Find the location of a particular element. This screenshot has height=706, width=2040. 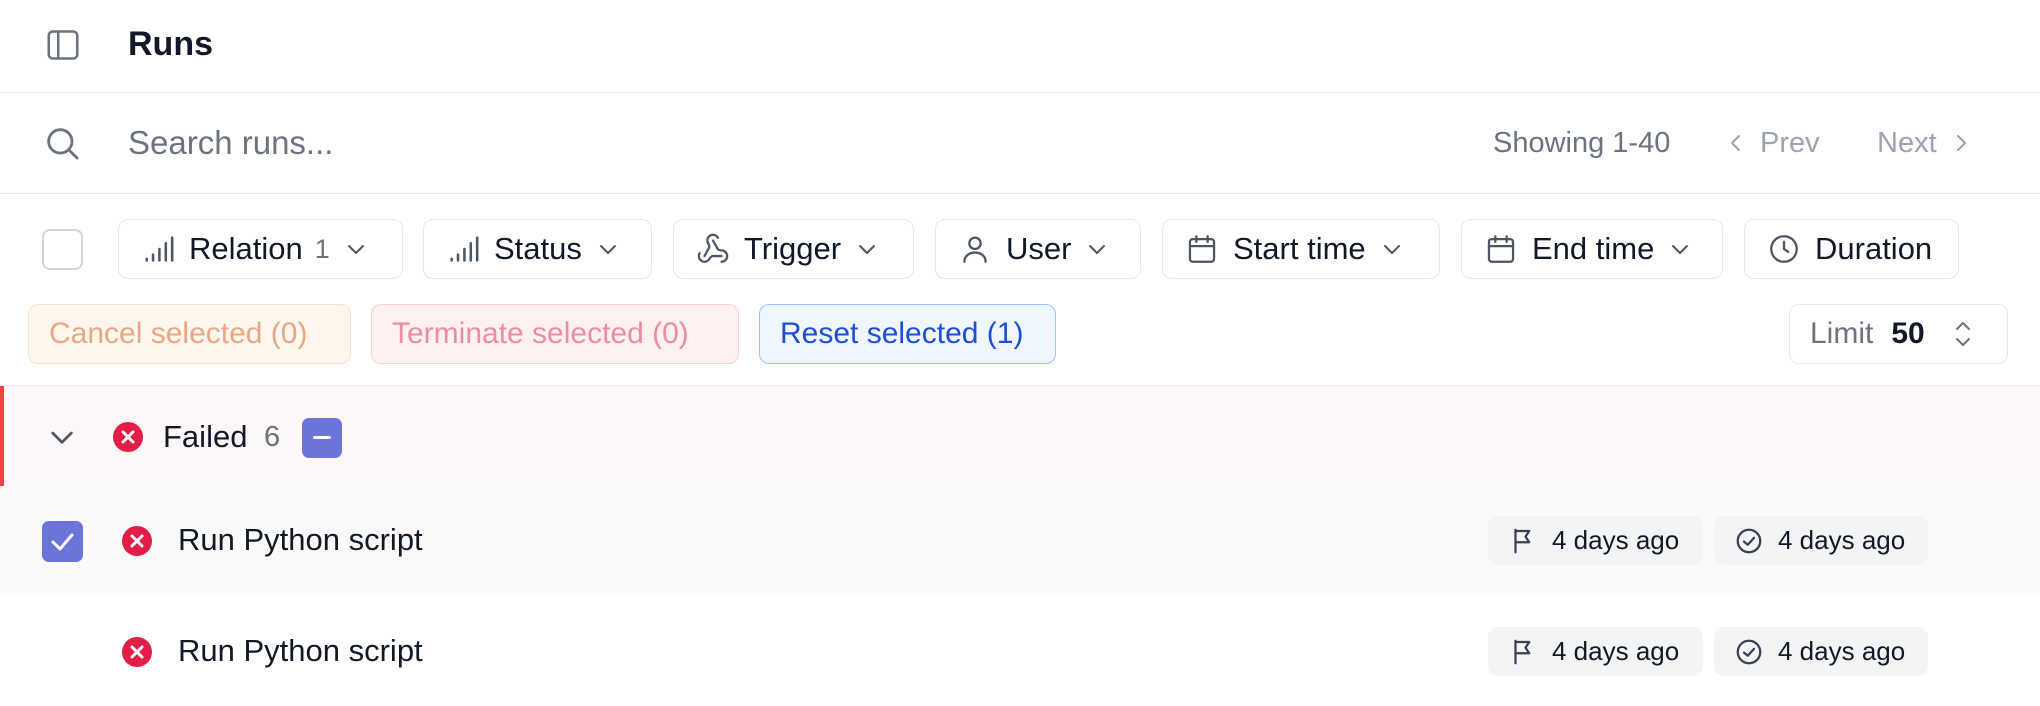

relation-filter-label: Relation is located at coordinates (246, 248).